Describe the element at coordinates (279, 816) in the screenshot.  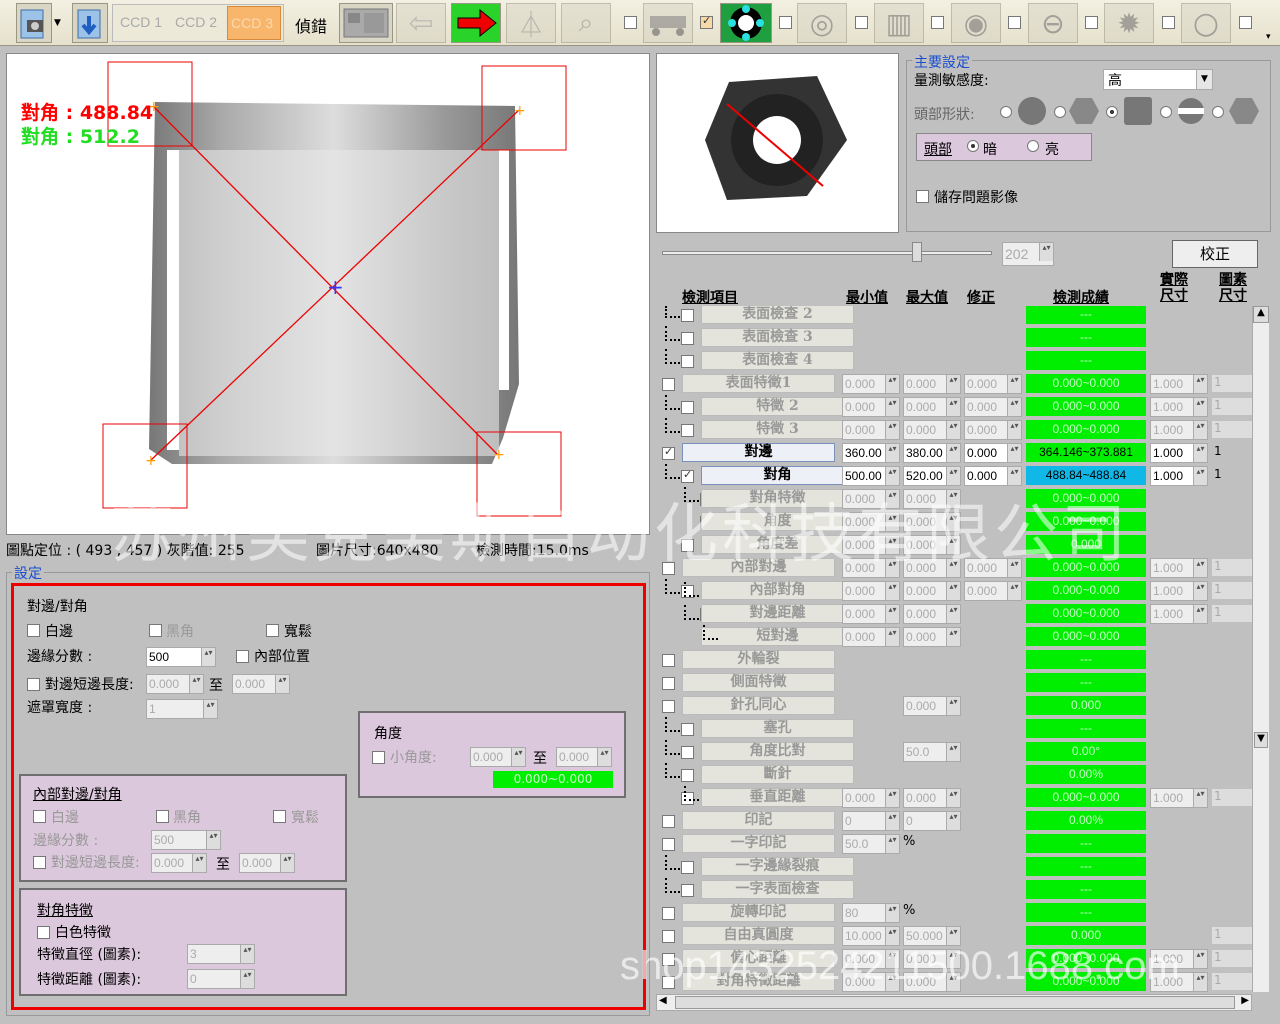
I see `inner-loose-checkbox` at that location.